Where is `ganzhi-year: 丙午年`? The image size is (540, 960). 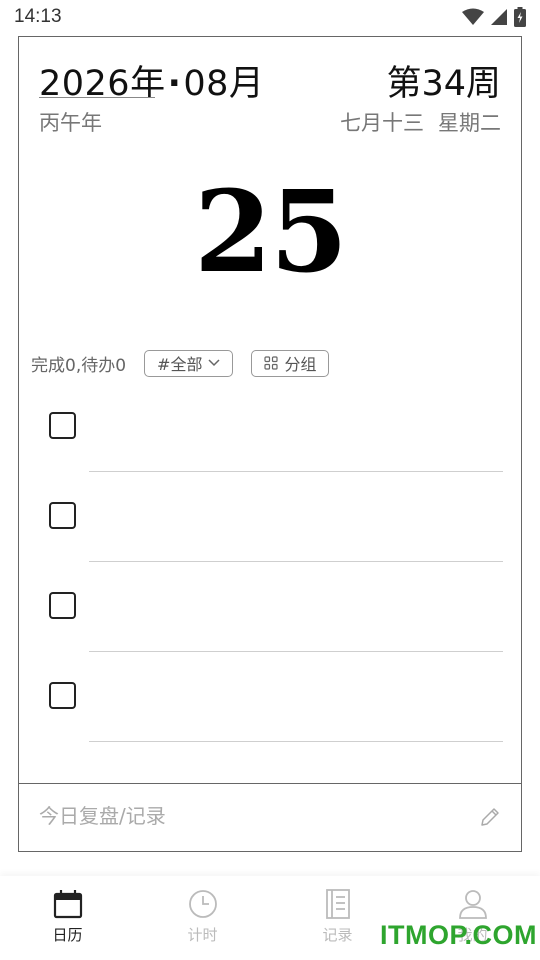
ganzhi-year: 丙午年 is located at coordinates (70, 123).